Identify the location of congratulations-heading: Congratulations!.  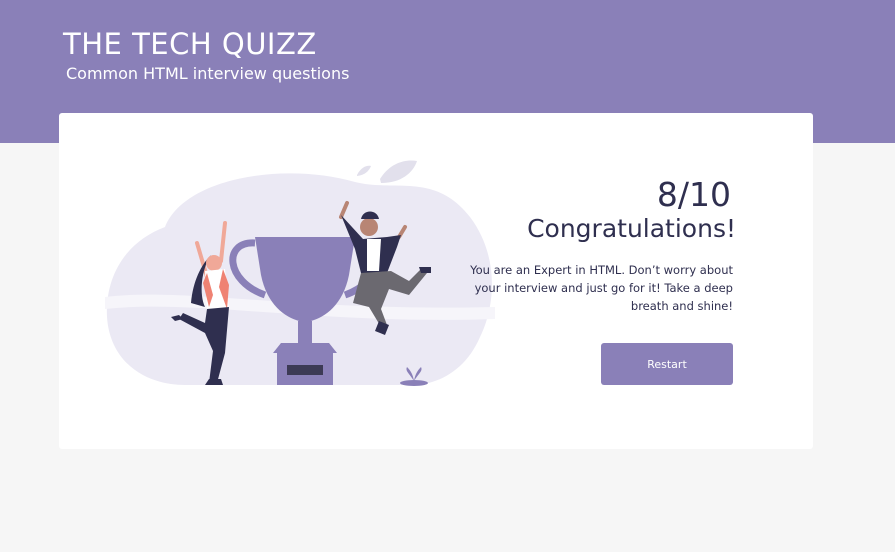
(631, 228).